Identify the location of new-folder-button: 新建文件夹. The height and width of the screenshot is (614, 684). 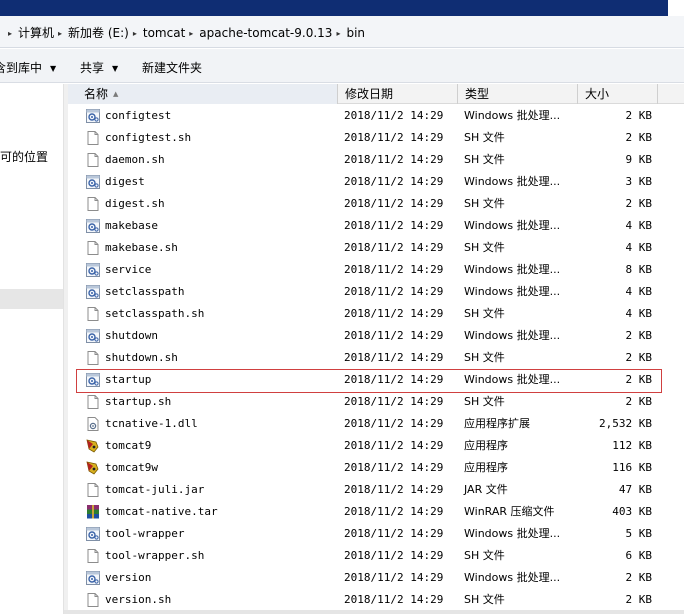
(172, 67).